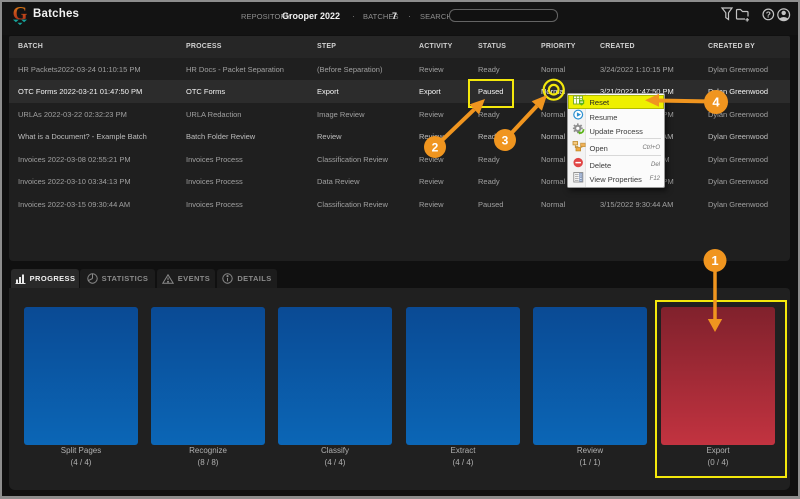 This screenshot has height=499, width=800. What do you see at coordinates (716, 102) in the screenshot?
I see `svg-text: 4` at bounding box center [716, 102].